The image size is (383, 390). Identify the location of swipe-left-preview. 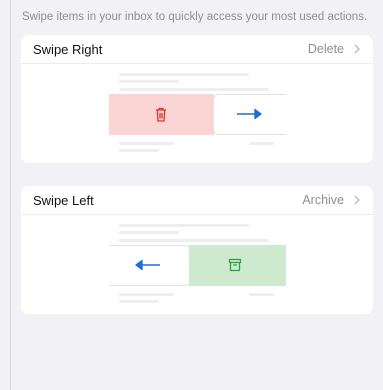
(197, 264).